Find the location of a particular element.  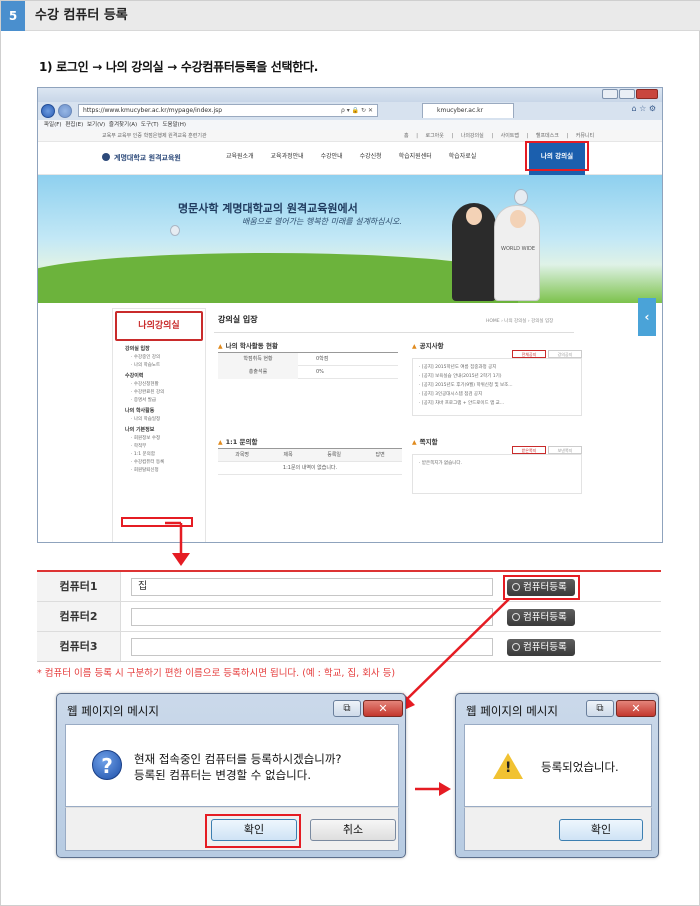

memo-empty: · 받은쪽지가 없습니다. is located at coordinates (440, 463).